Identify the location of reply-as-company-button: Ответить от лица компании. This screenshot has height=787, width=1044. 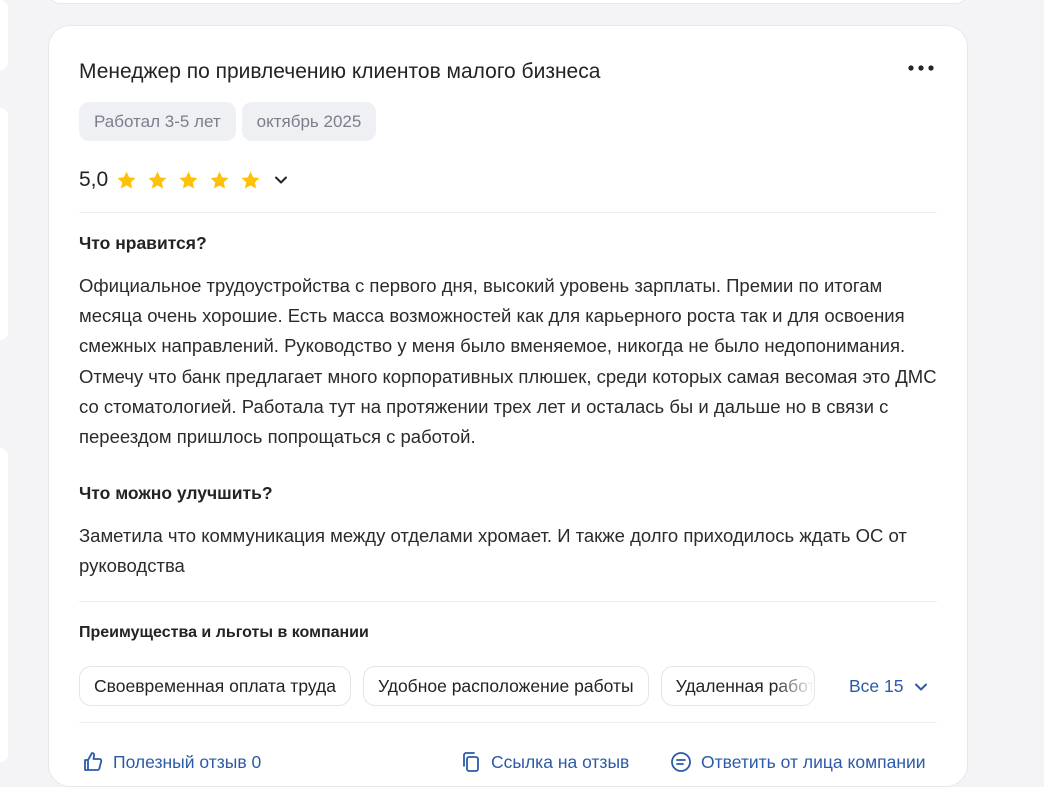
(797, 762).